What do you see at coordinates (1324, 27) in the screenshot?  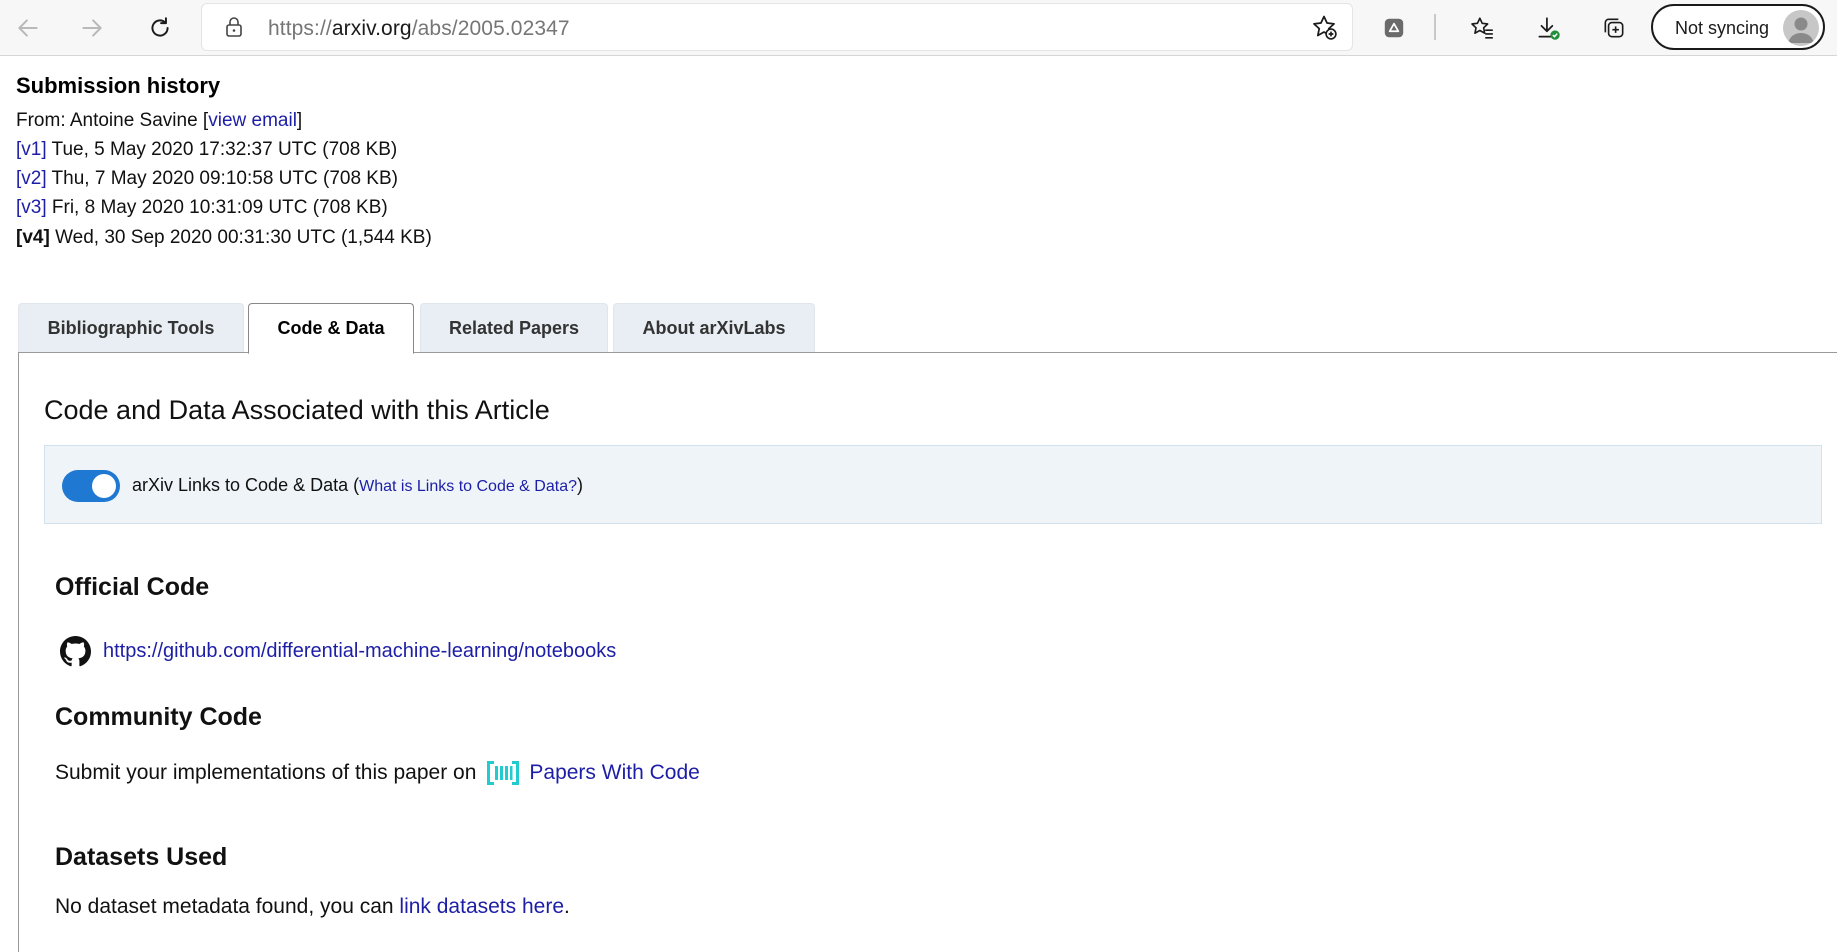 I see `add-favorite-icon` at bounding box center [1324, 27].